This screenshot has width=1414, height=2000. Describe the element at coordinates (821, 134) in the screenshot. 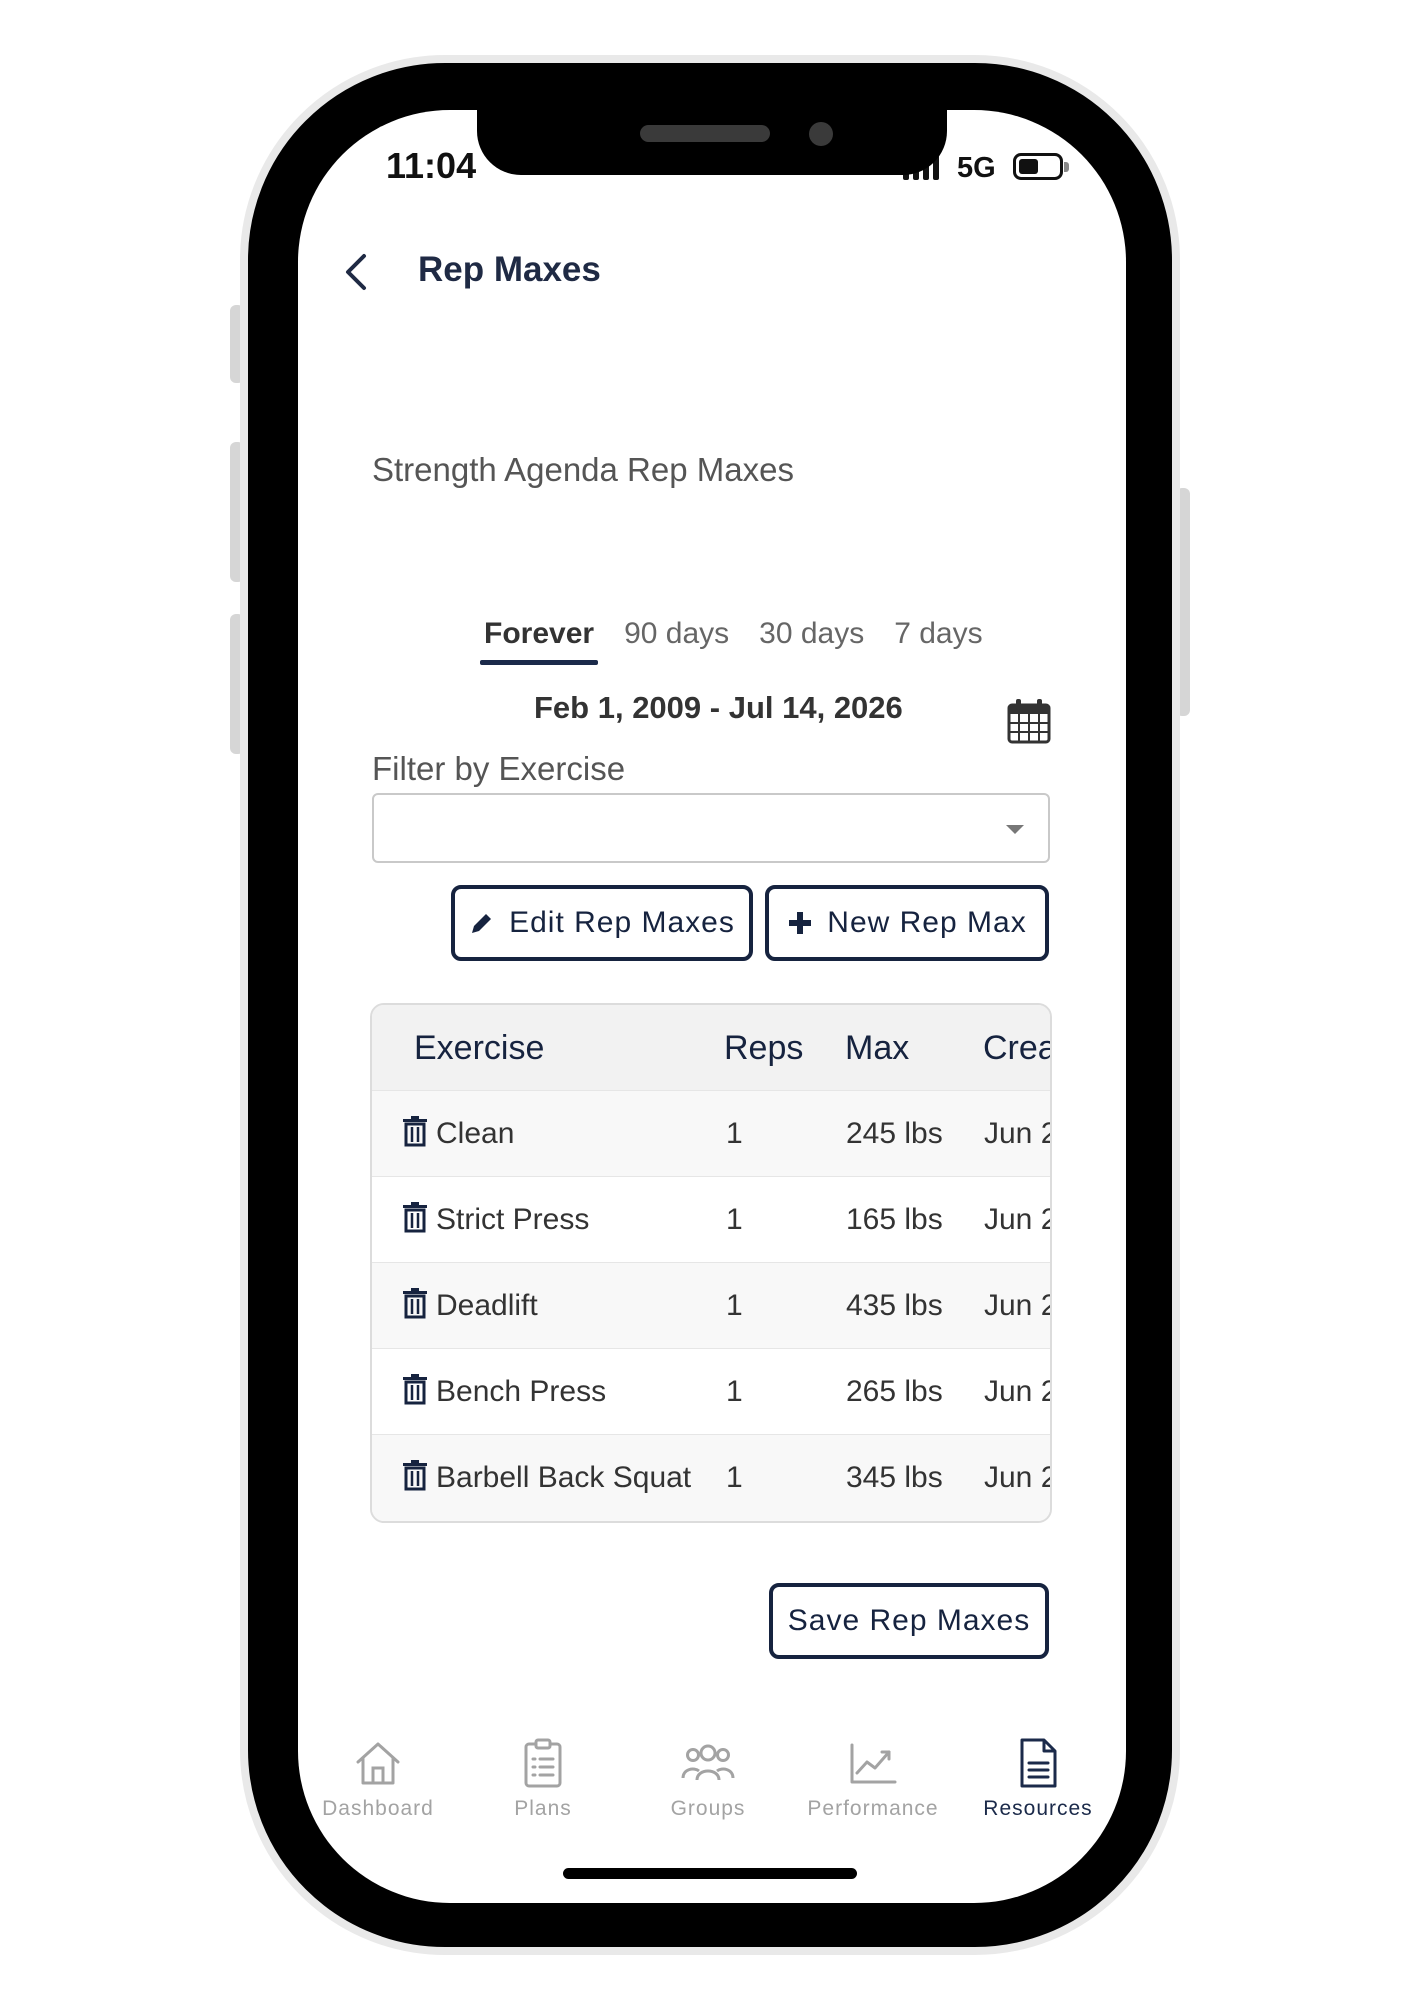

I see `camera` at that location.